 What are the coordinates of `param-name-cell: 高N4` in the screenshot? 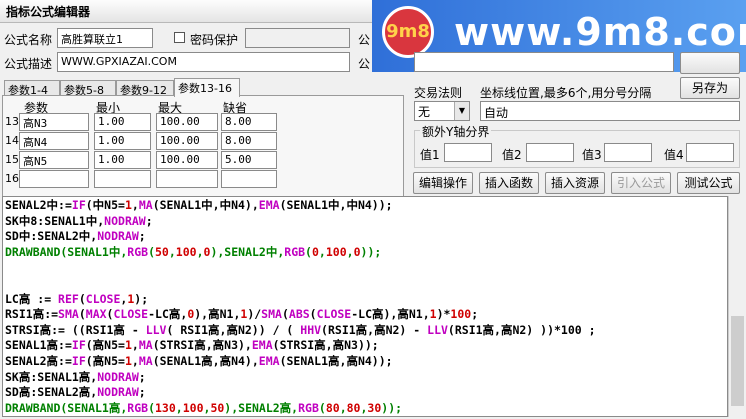 It's located at (54, 141).